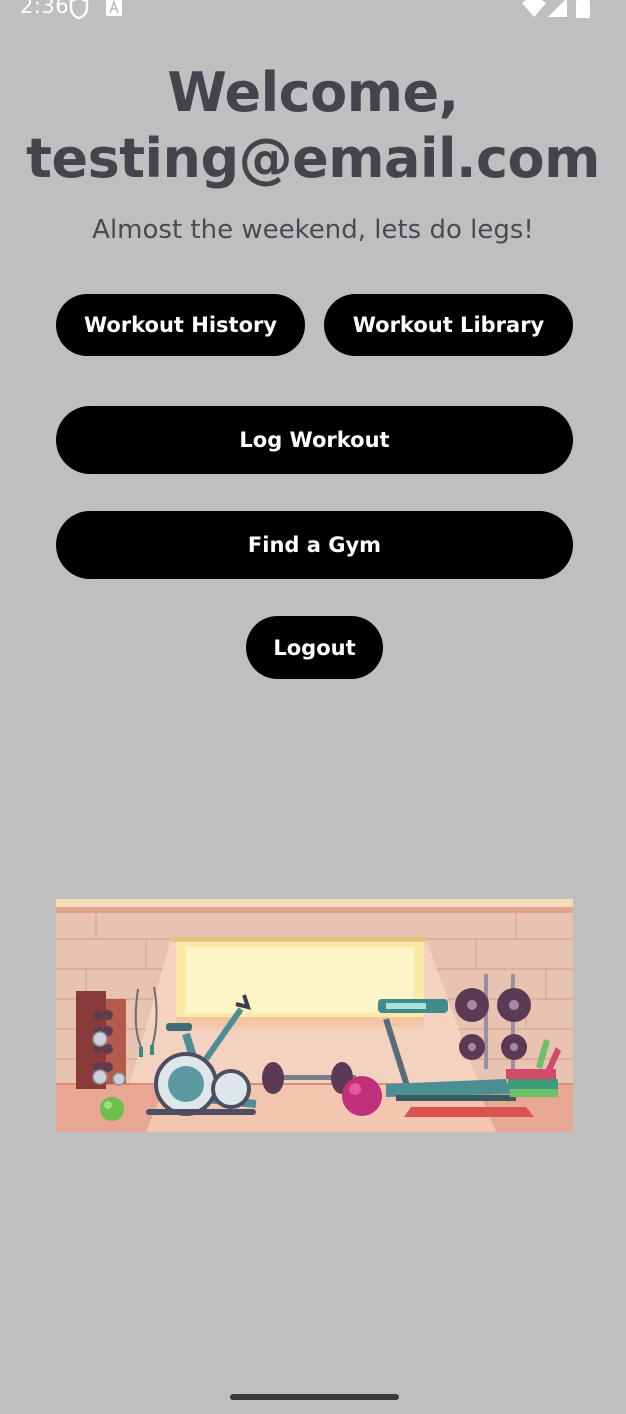 Image resolution: width=626 pixels, height=1414 pixels. What do you see at coordinates (448, 325) in the screenshot?
I see `workout-library-button: Workout Library` at bounding box center [448, 325].